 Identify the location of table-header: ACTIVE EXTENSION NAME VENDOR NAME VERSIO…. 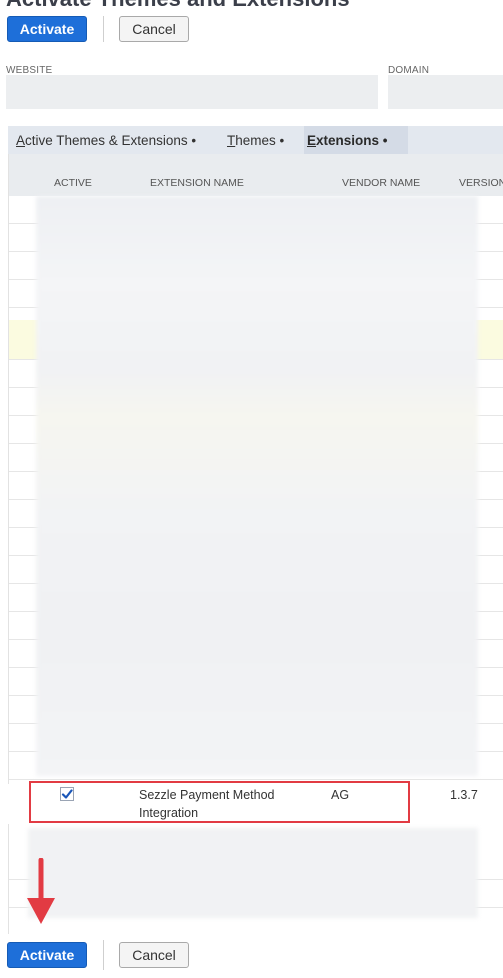
(256, 175).